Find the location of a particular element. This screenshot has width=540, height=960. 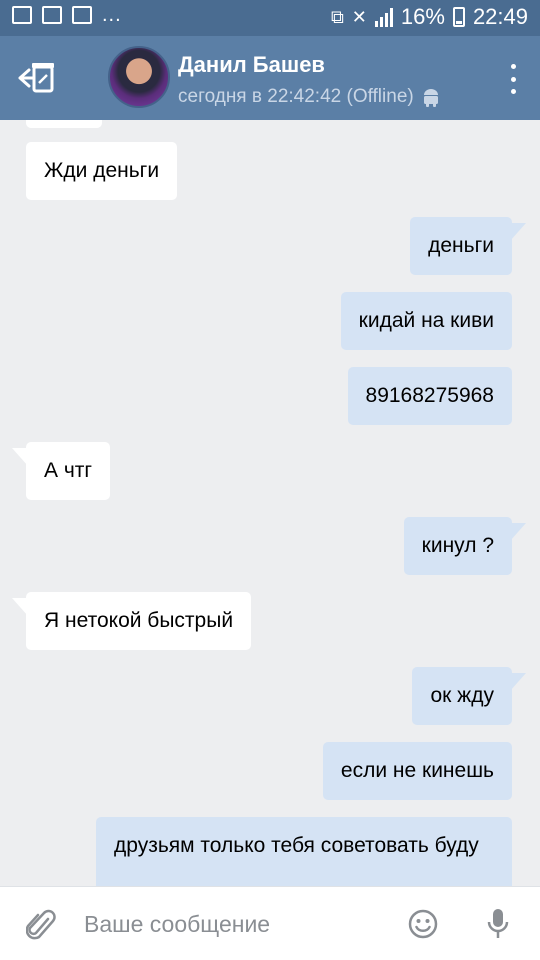

clipboard-notification-icon is located at coordinates (82, 15).